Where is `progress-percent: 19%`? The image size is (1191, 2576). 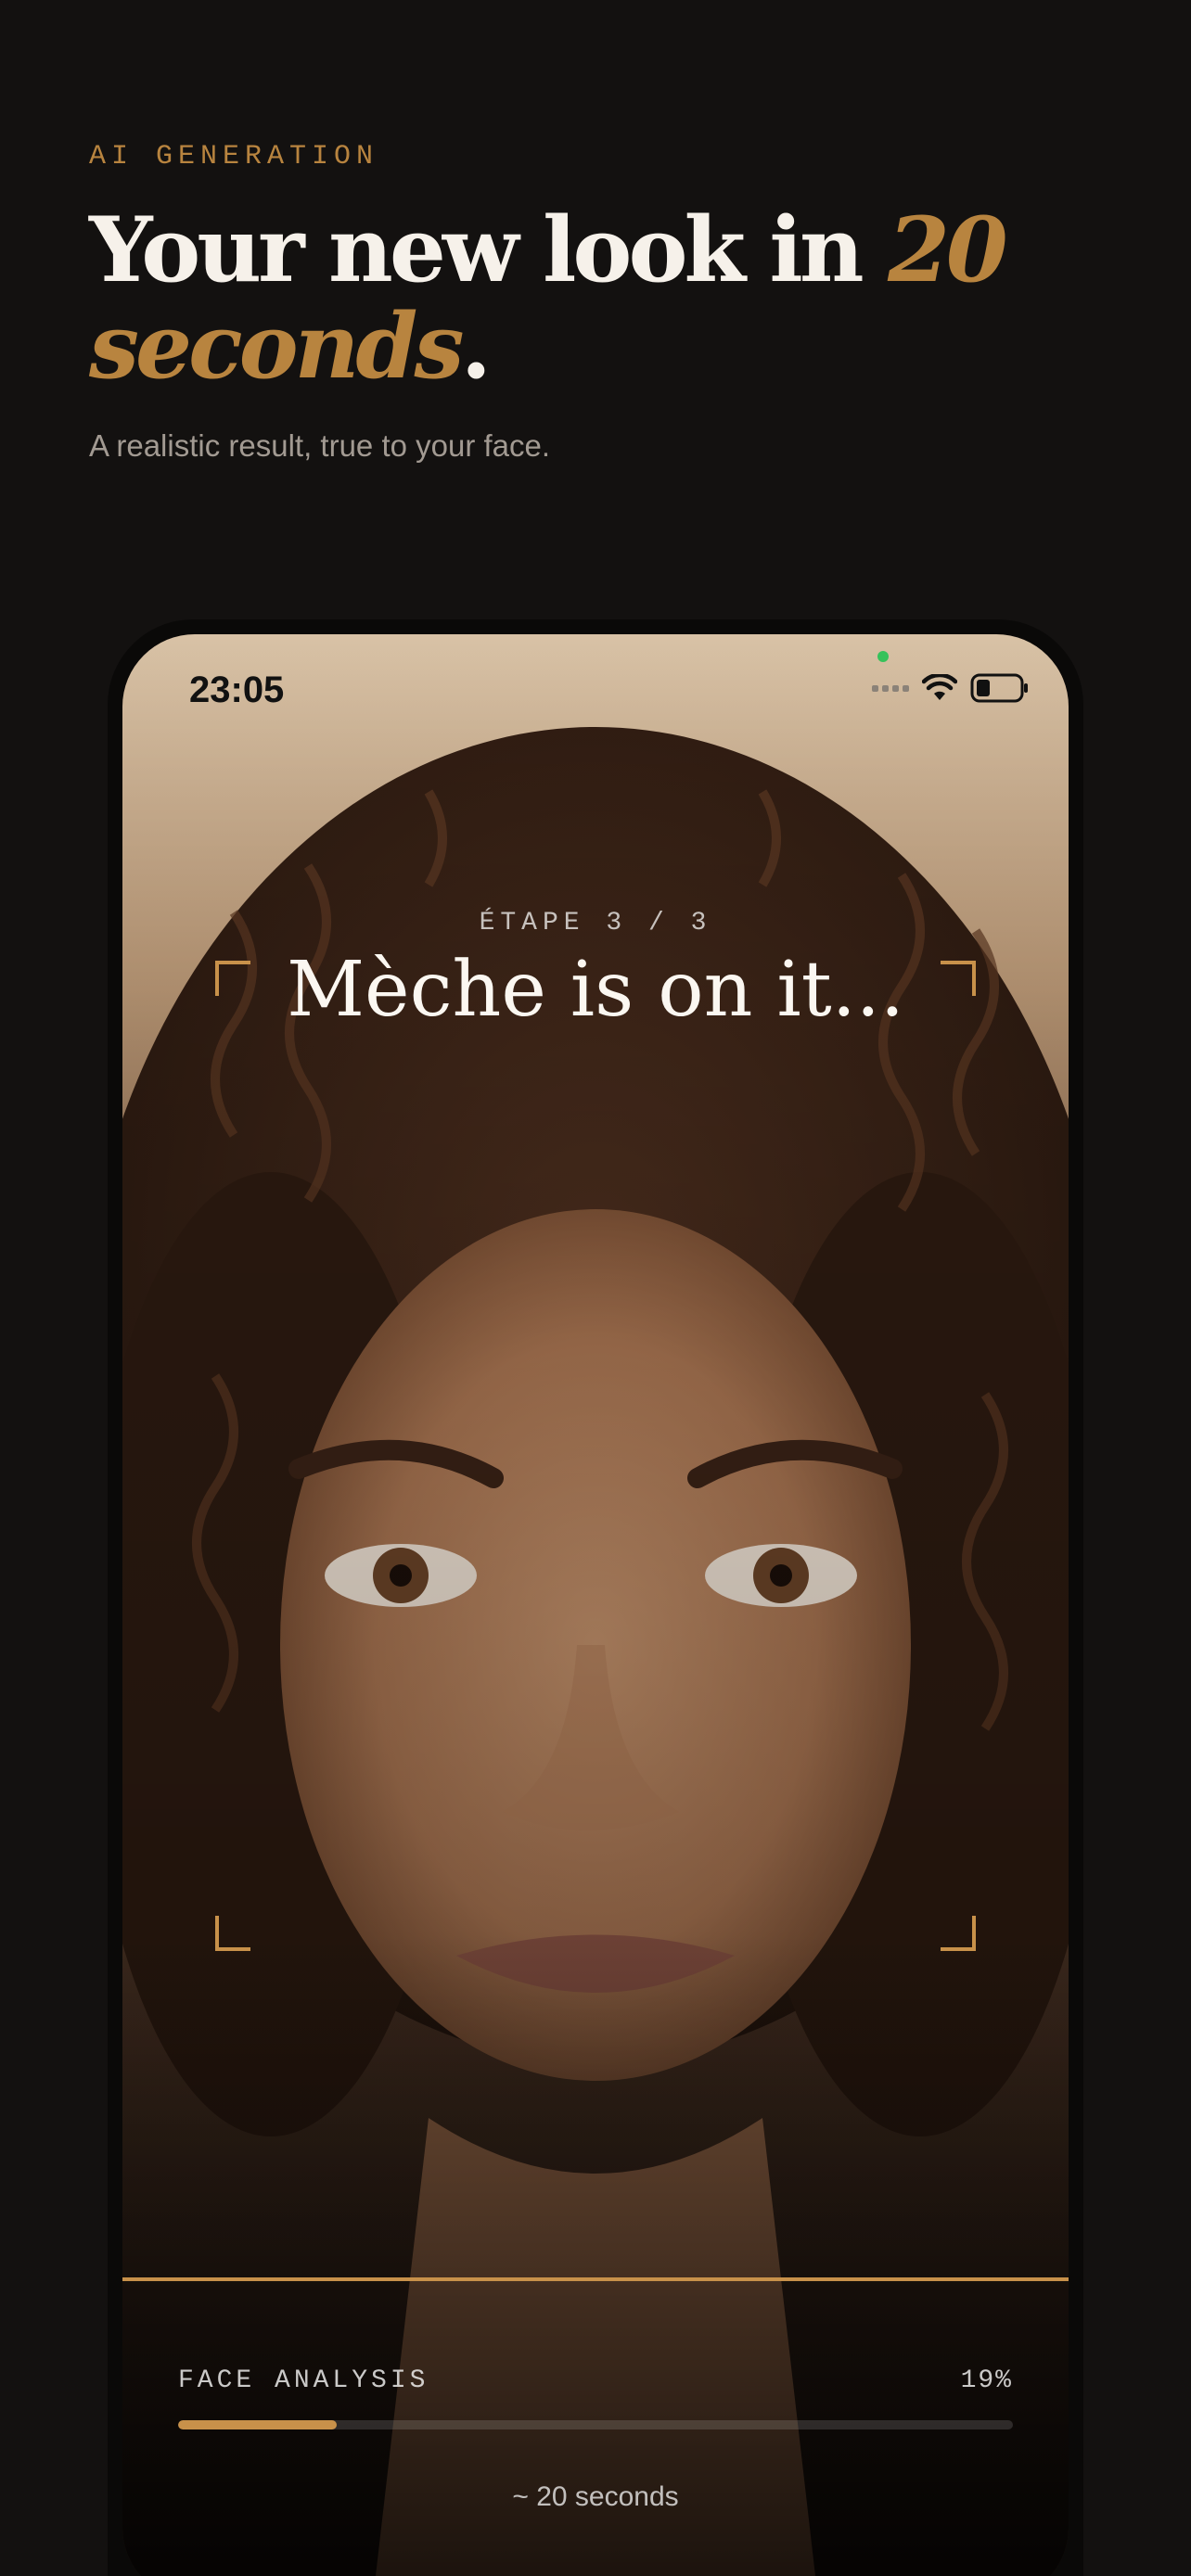
progress-percent: 19% is located at coordinates (986, 2380).